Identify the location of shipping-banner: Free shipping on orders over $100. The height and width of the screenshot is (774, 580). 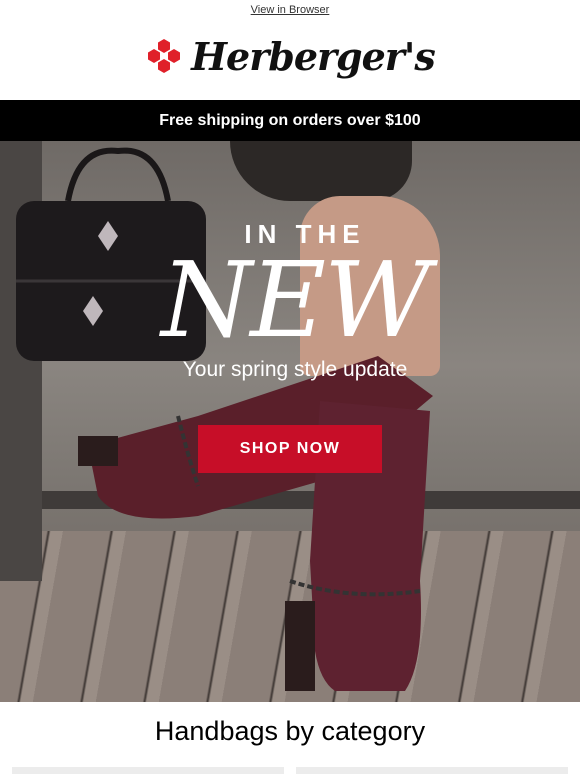
(290, 120).